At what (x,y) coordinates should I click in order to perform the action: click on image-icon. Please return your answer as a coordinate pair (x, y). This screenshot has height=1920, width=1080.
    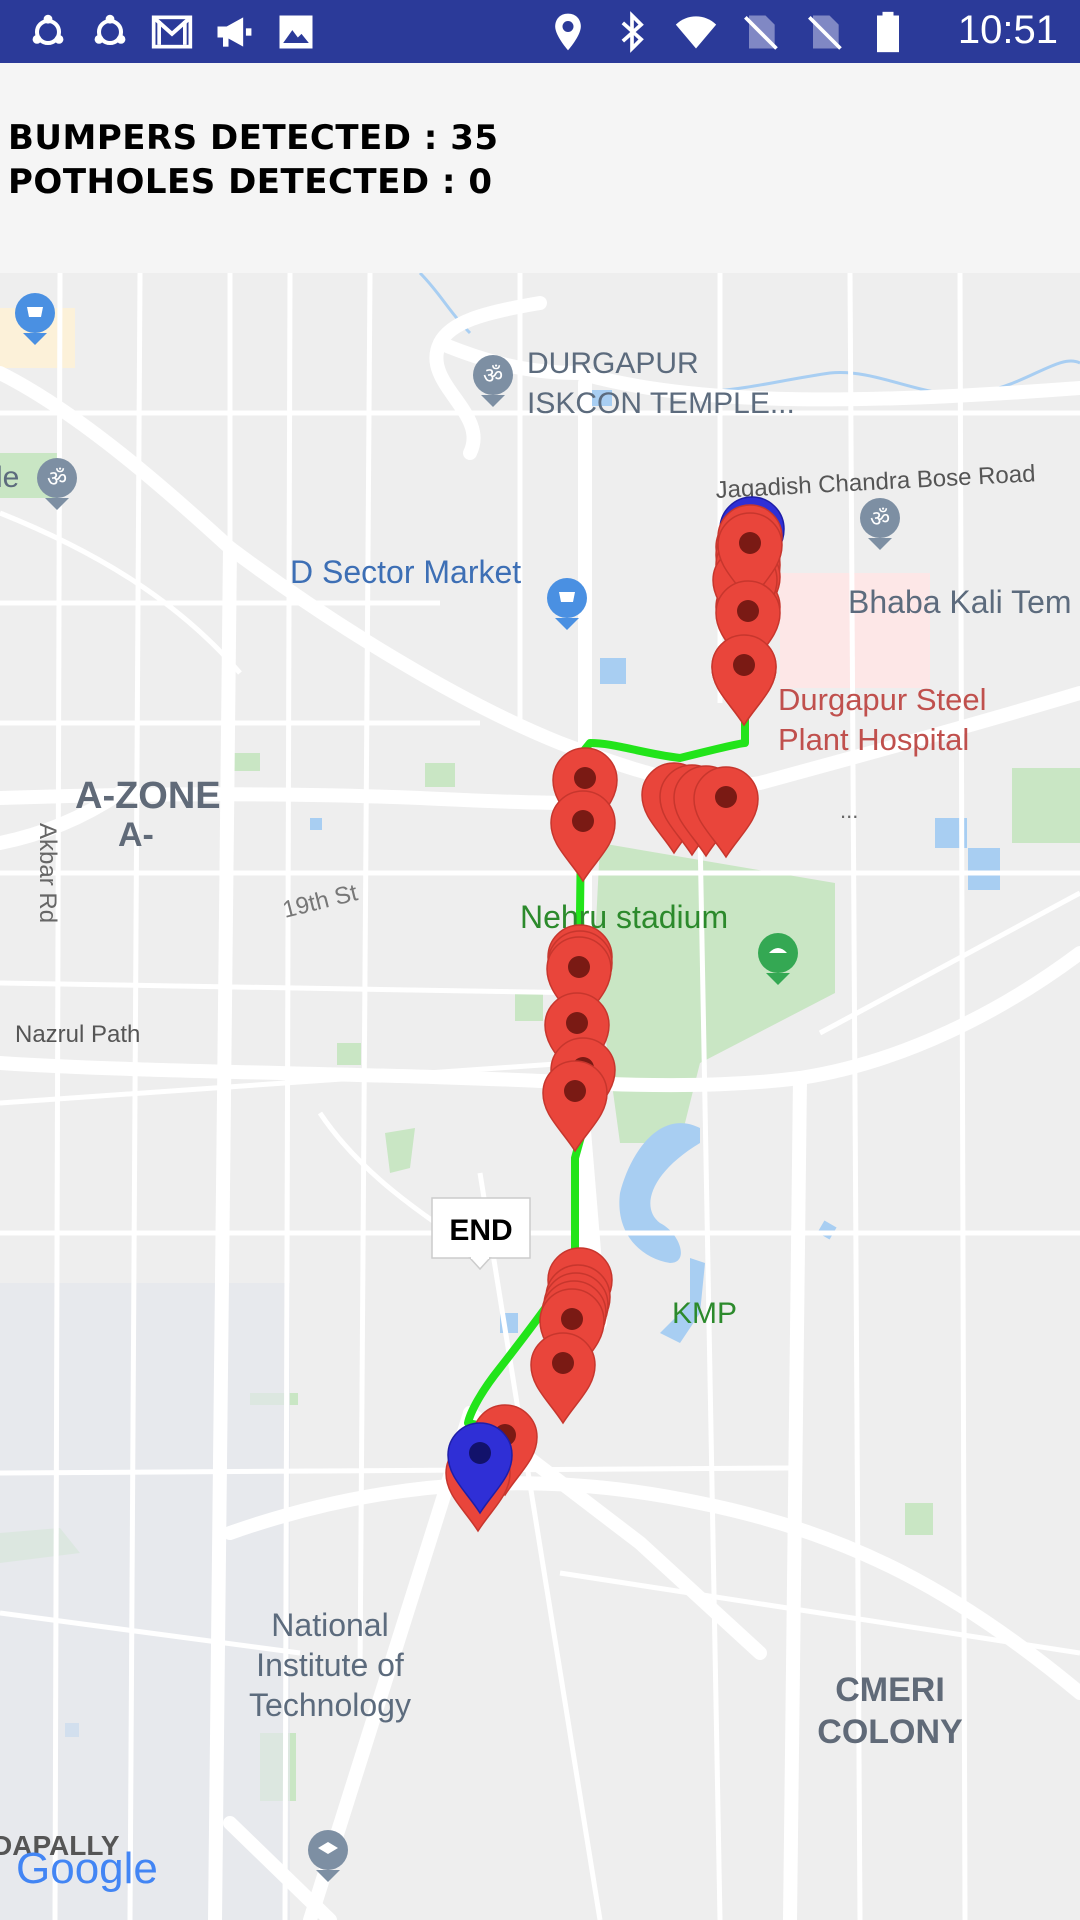
    Looking at the image, I should click on (296, 32).